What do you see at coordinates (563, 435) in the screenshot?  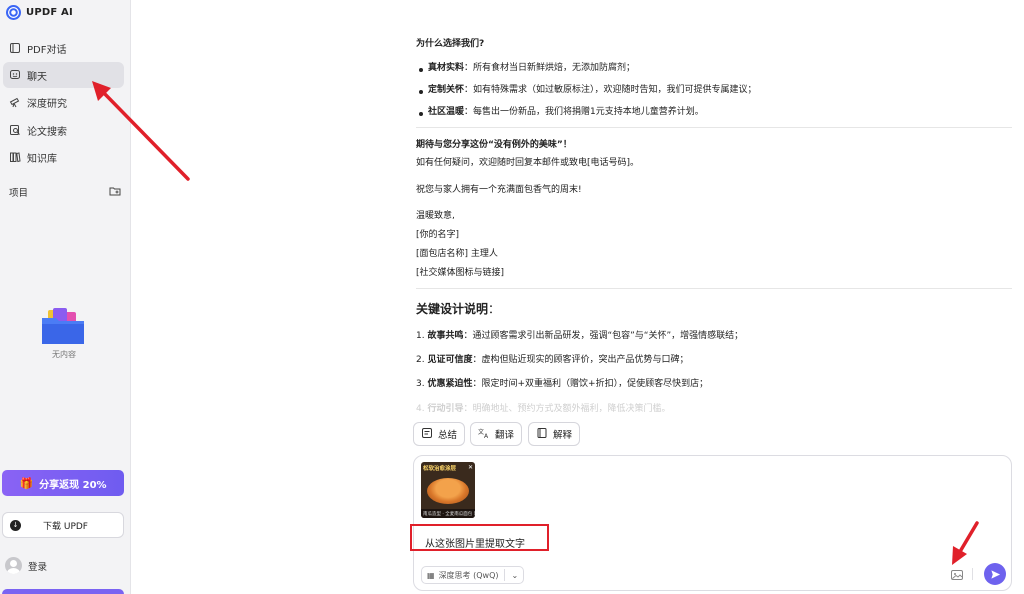 I see `explain-label: 解释` at bounding box center [563, 435].